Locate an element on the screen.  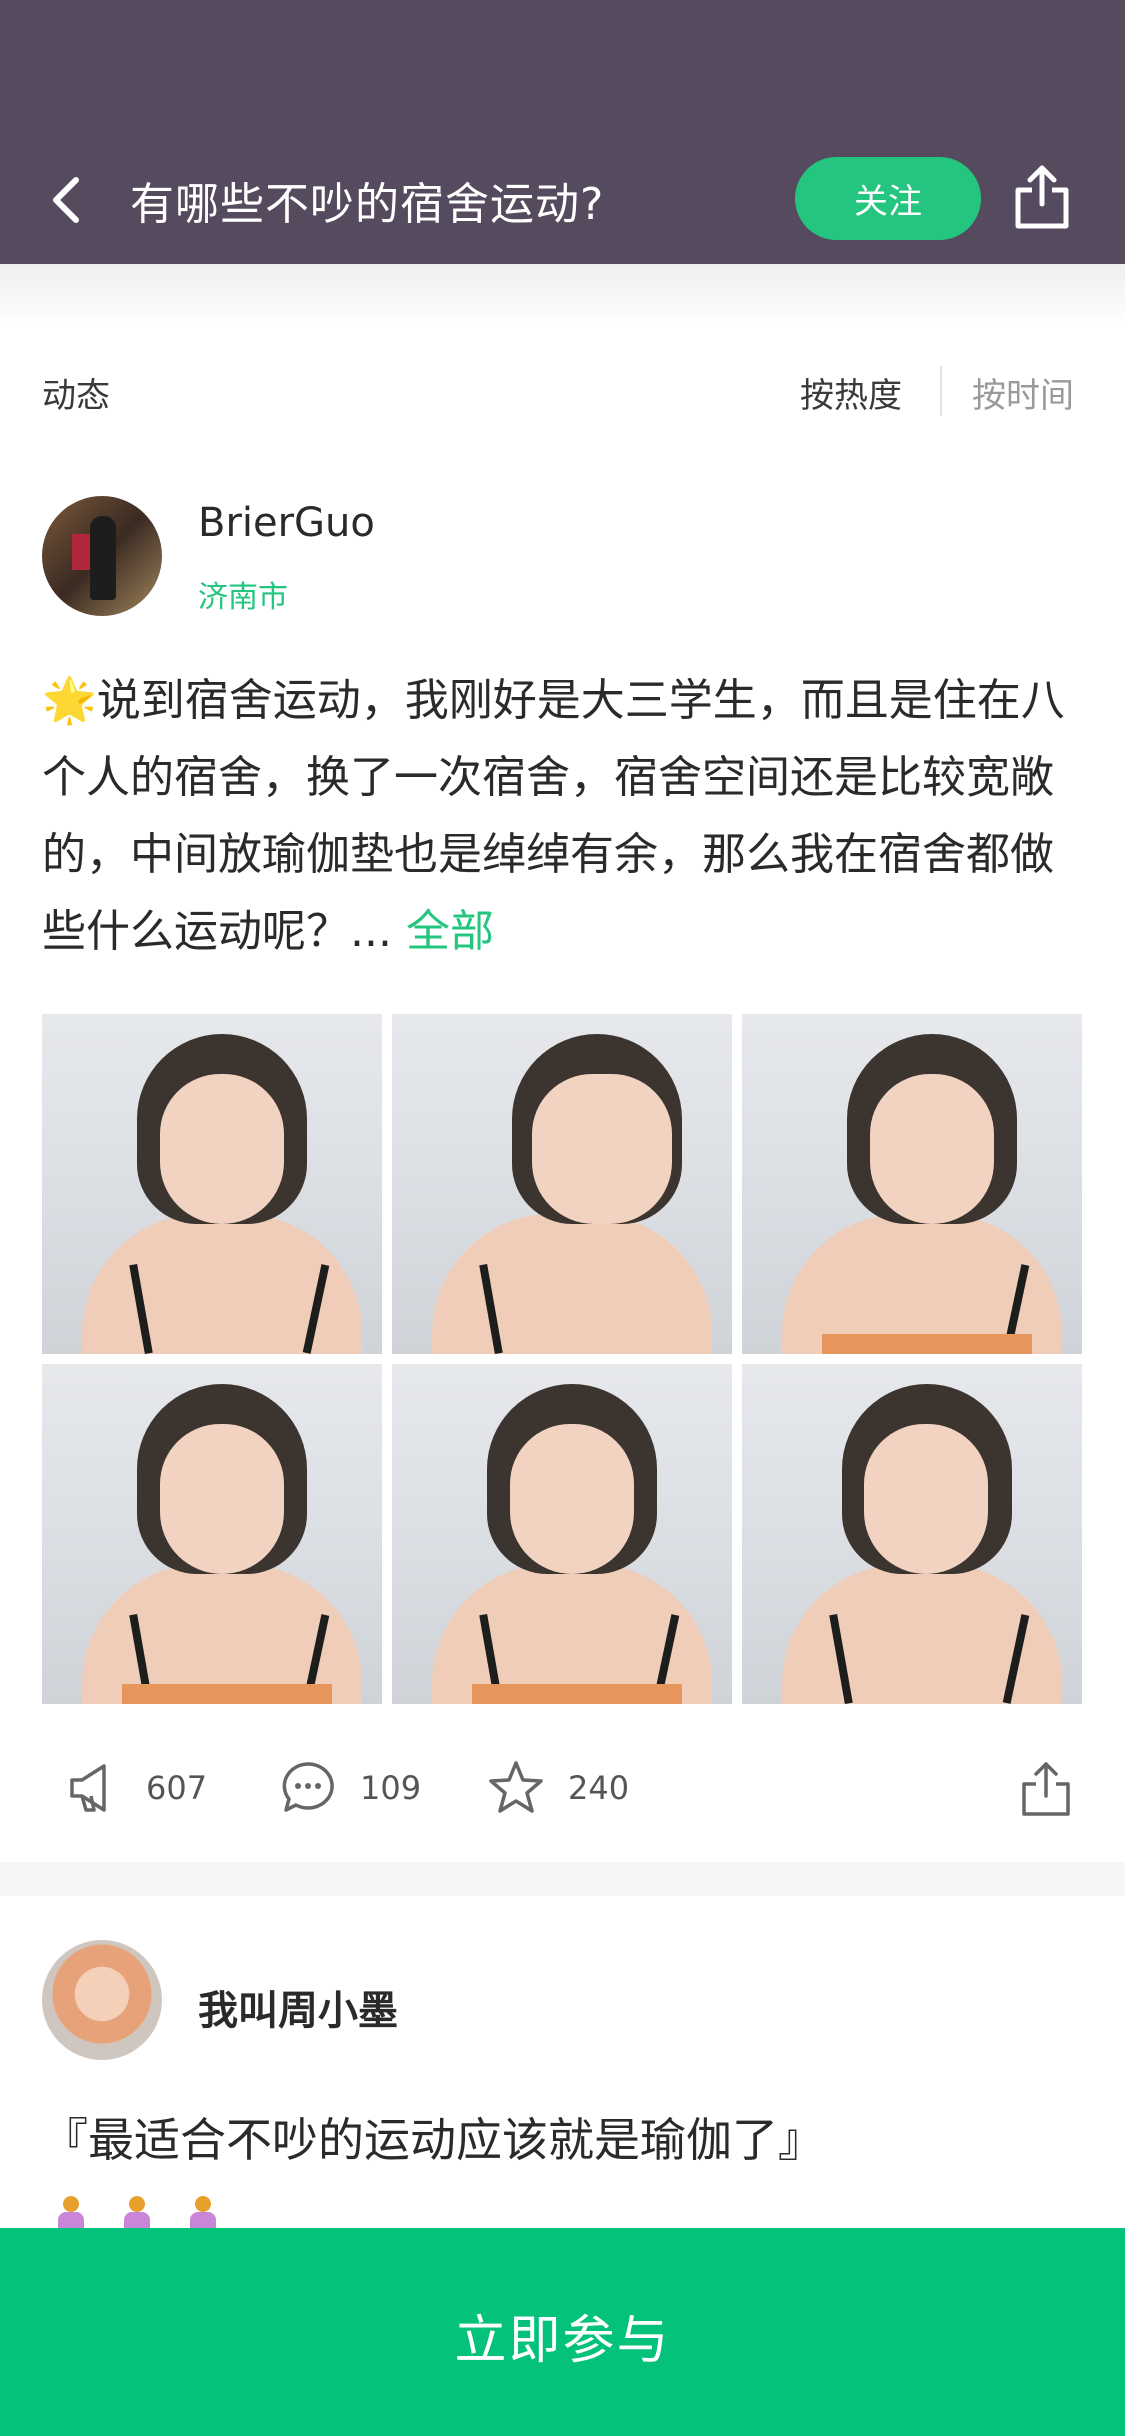
page-title: 有哪些不吵的宿舍运动? is located at coordinates (367, 204).